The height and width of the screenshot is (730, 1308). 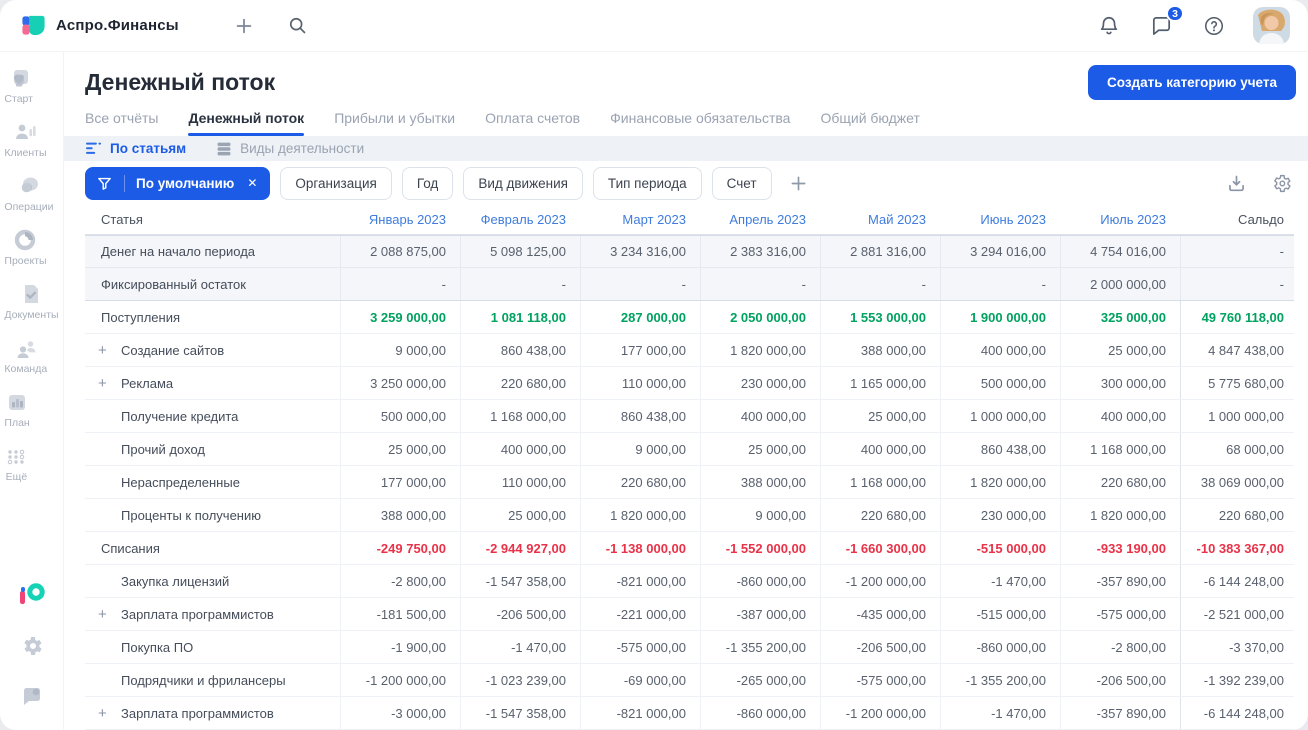 I want to click on help-icon, so click(x=1214, y=26).